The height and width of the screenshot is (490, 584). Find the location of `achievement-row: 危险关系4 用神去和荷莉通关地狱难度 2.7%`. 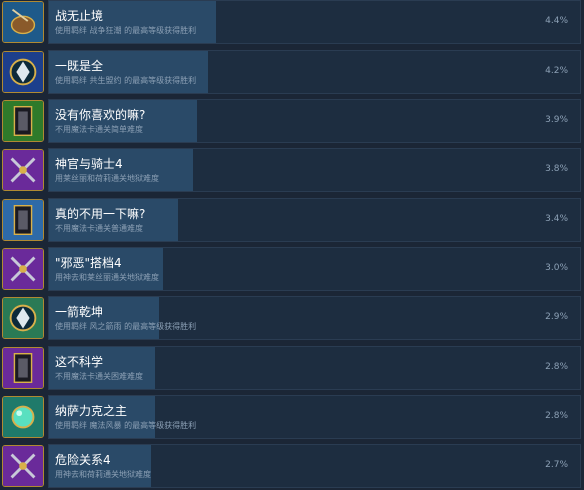

achievement-row: 危险关系4 用神去和荷莉通关地狱难度 2.7% is located at coordinates (292, 467).